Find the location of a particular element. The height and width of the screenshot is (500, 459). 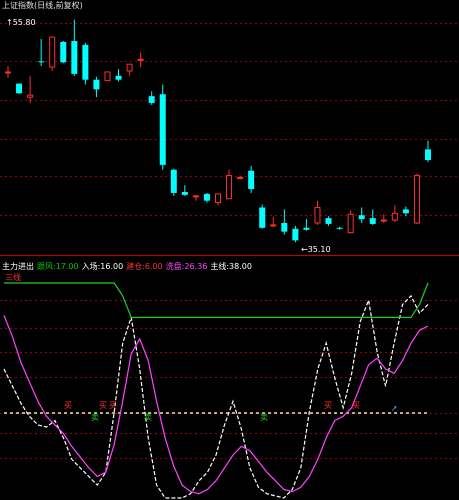

chart-title: 上证指数(日线,前复权) is located at coordinates (42, 5).